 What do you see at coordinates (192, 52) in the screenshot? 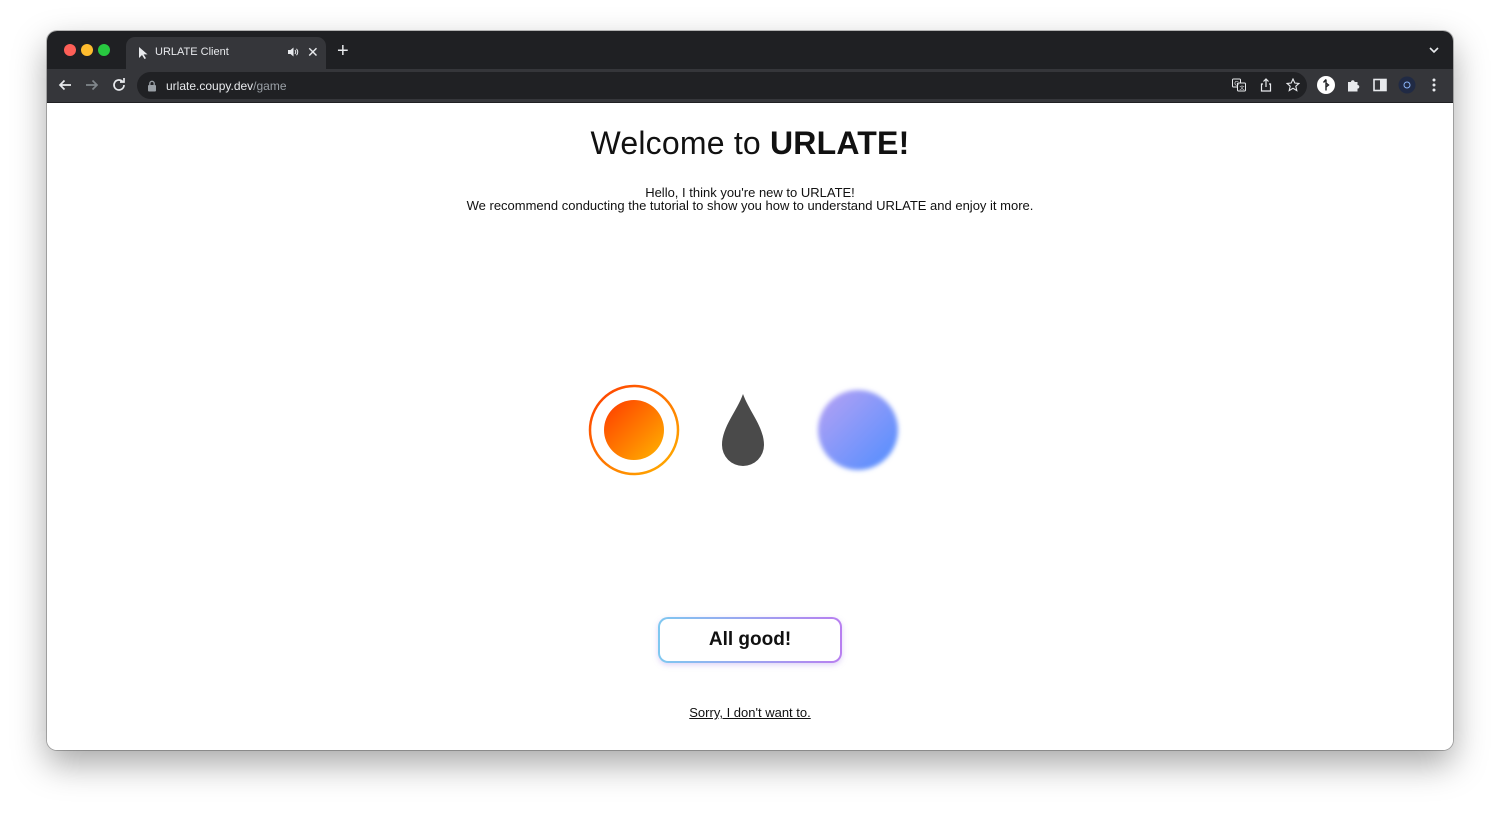
I see `tab-title: URLATE Client` at bounding box center [192, 52].